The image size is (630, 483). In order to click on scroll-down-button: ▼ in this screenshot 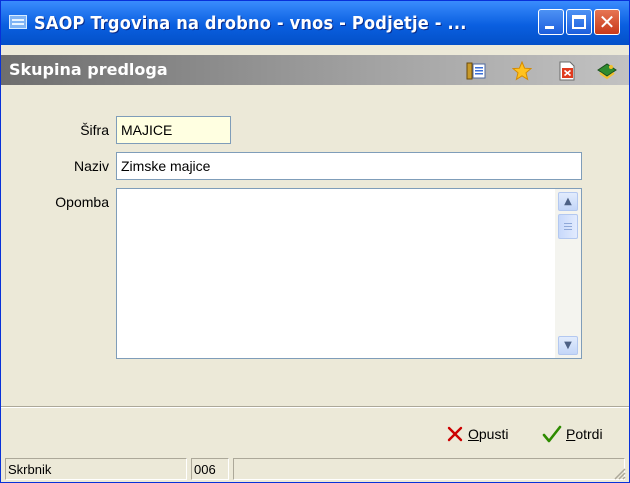, I will do `click(568, 345)`.